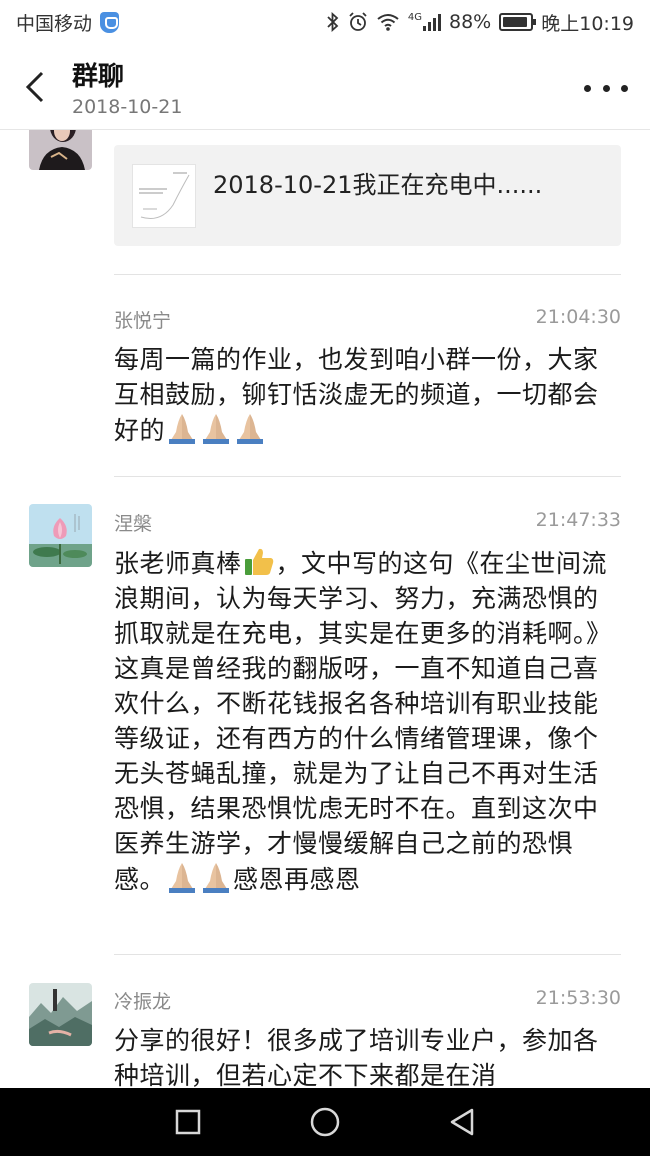 This screenshot has height=1156, width=650. I want to click on sender-name: 涅槃, so click(133, 524).